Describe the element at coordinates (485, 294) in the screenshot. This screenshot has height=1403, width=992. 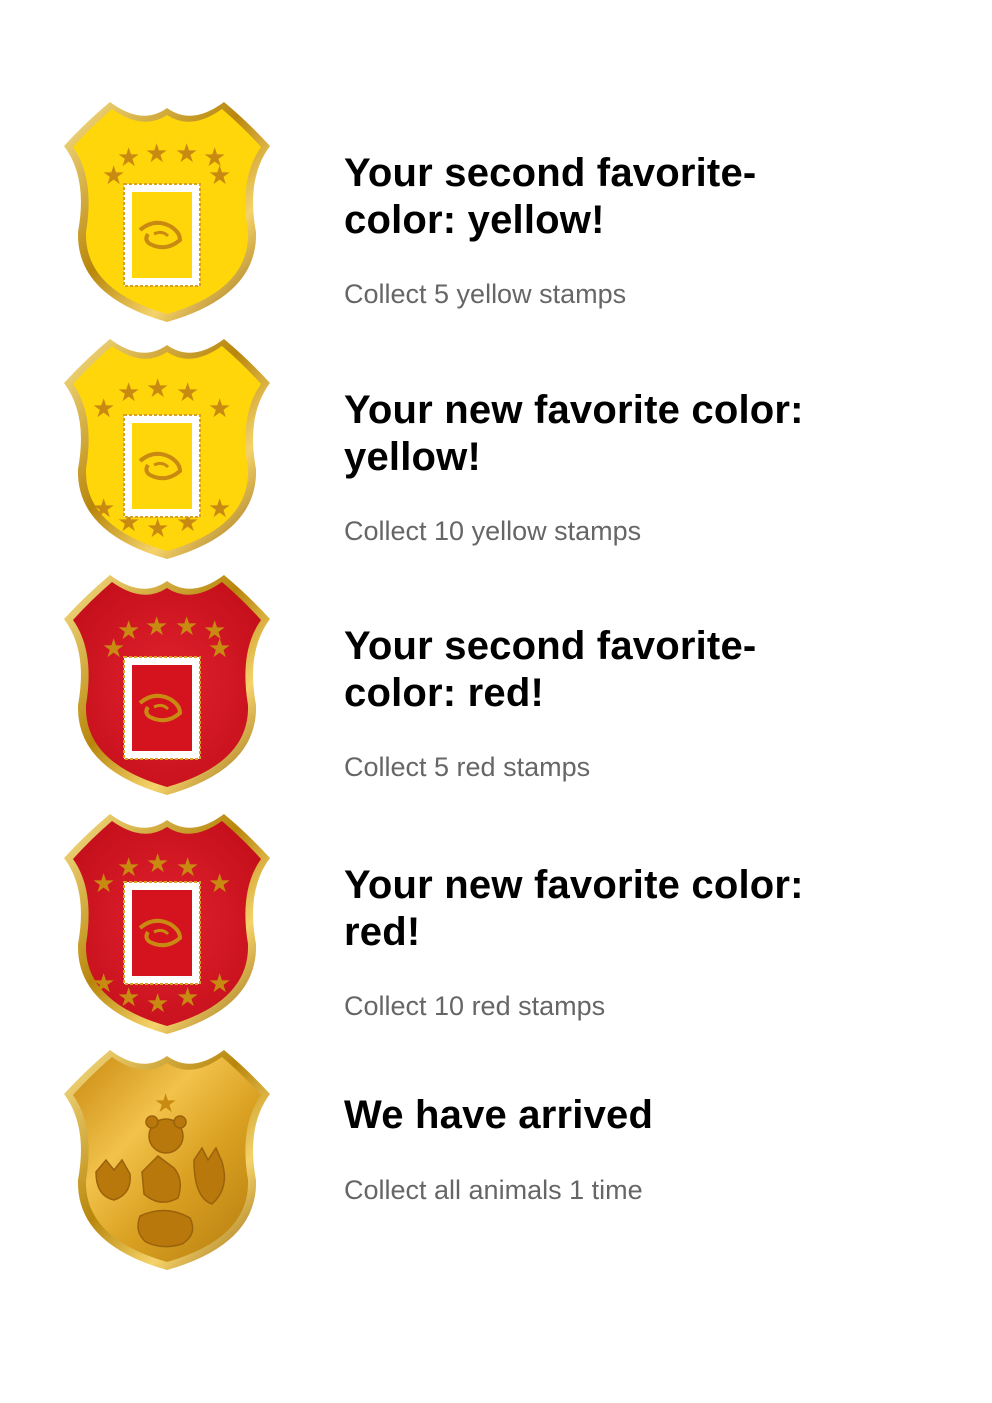
I see `achievement-description: Collect 5 yellow stamps` at that location.